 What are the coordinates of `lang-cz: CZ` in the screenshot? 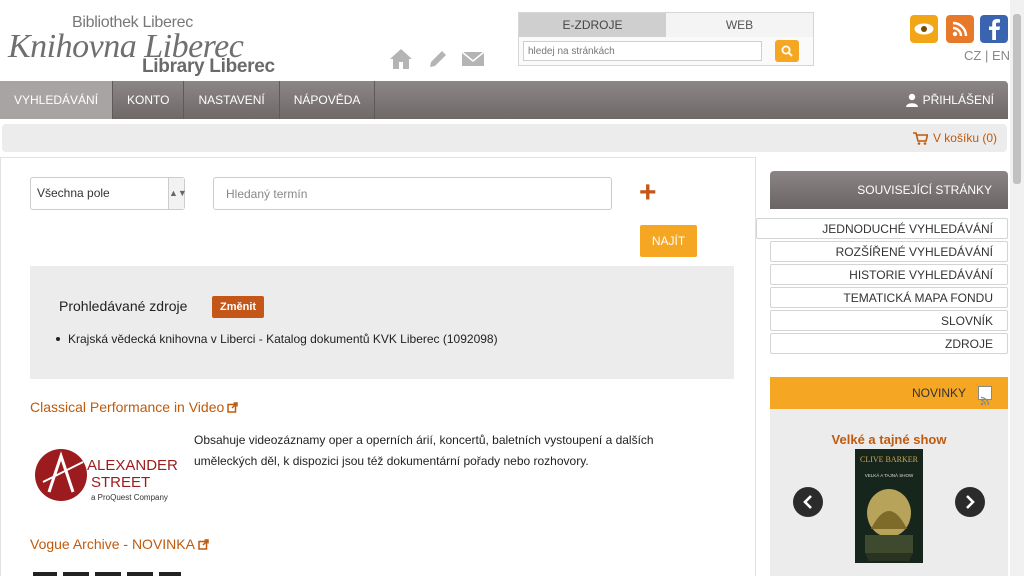 It's located at (972, 55).